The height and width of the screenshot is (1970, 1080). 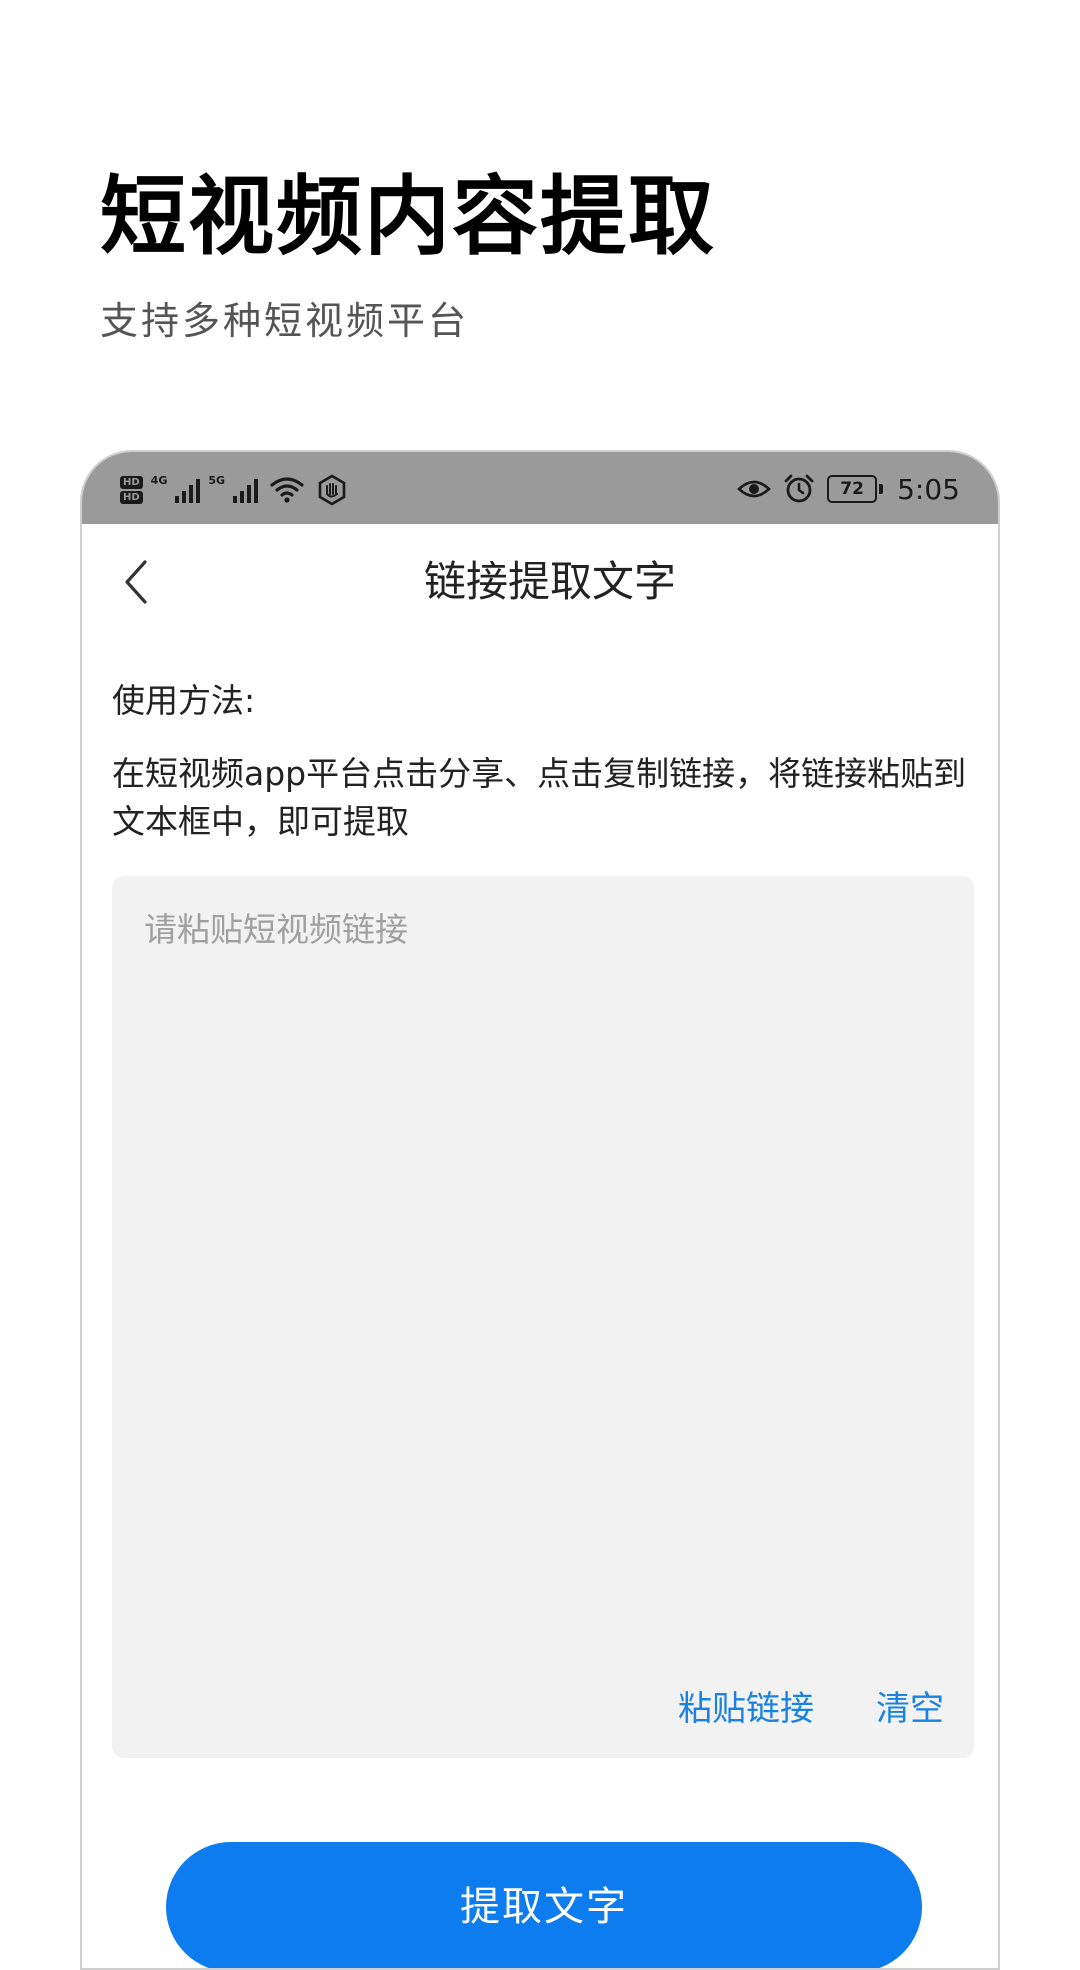 I want to click on status-left: HD HD 4G 5G, so click(x=234, y=490).